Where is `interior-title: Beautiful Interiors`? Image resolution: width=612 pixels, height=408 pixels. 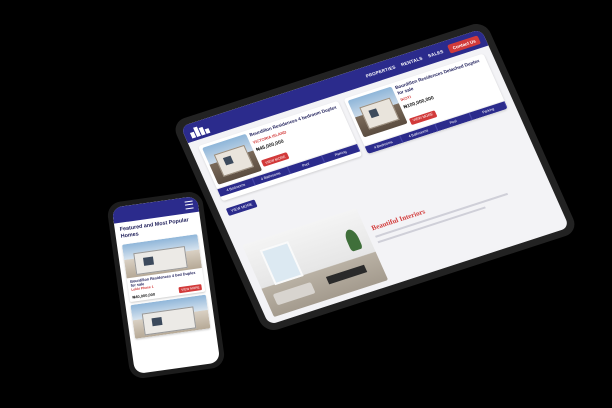 interior-title: Beautiful Interiors is located at coordinates (398, 220).